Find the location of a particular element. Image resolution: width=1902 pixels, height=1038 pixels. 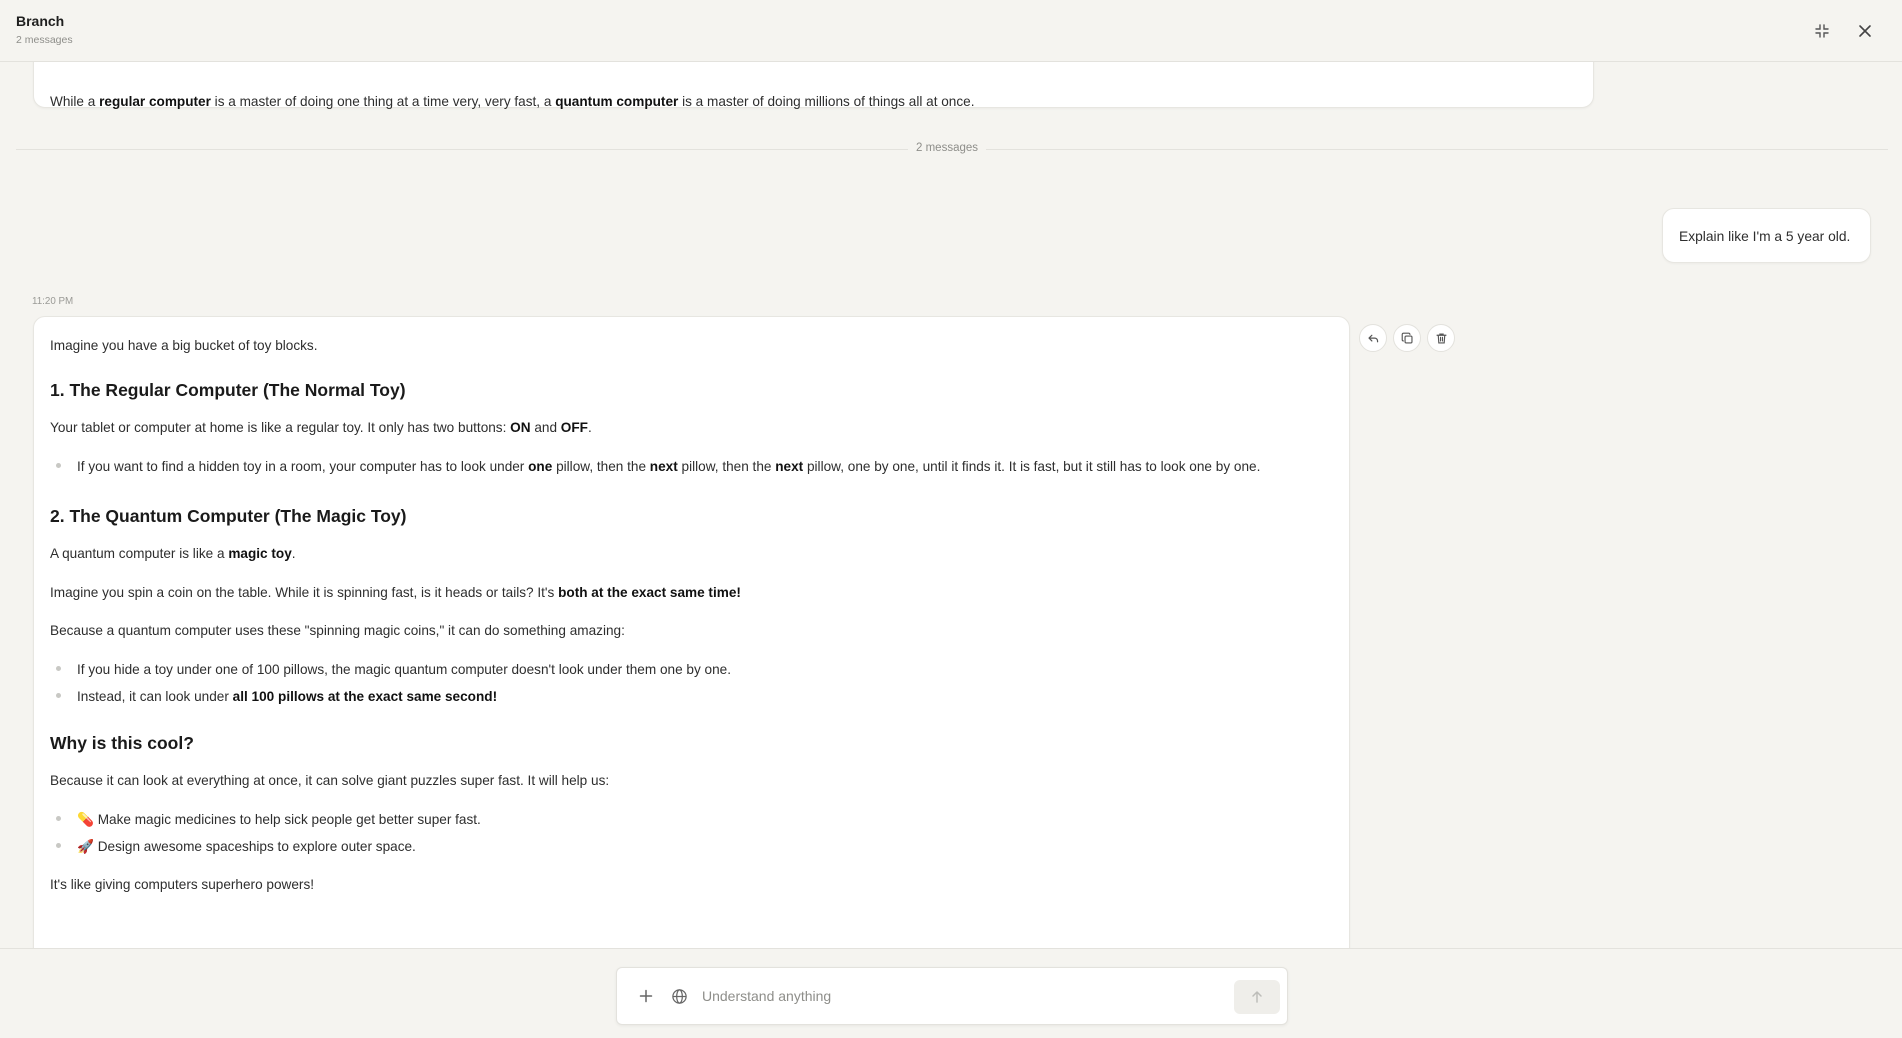

message-input is located at coordinates (952, 996).